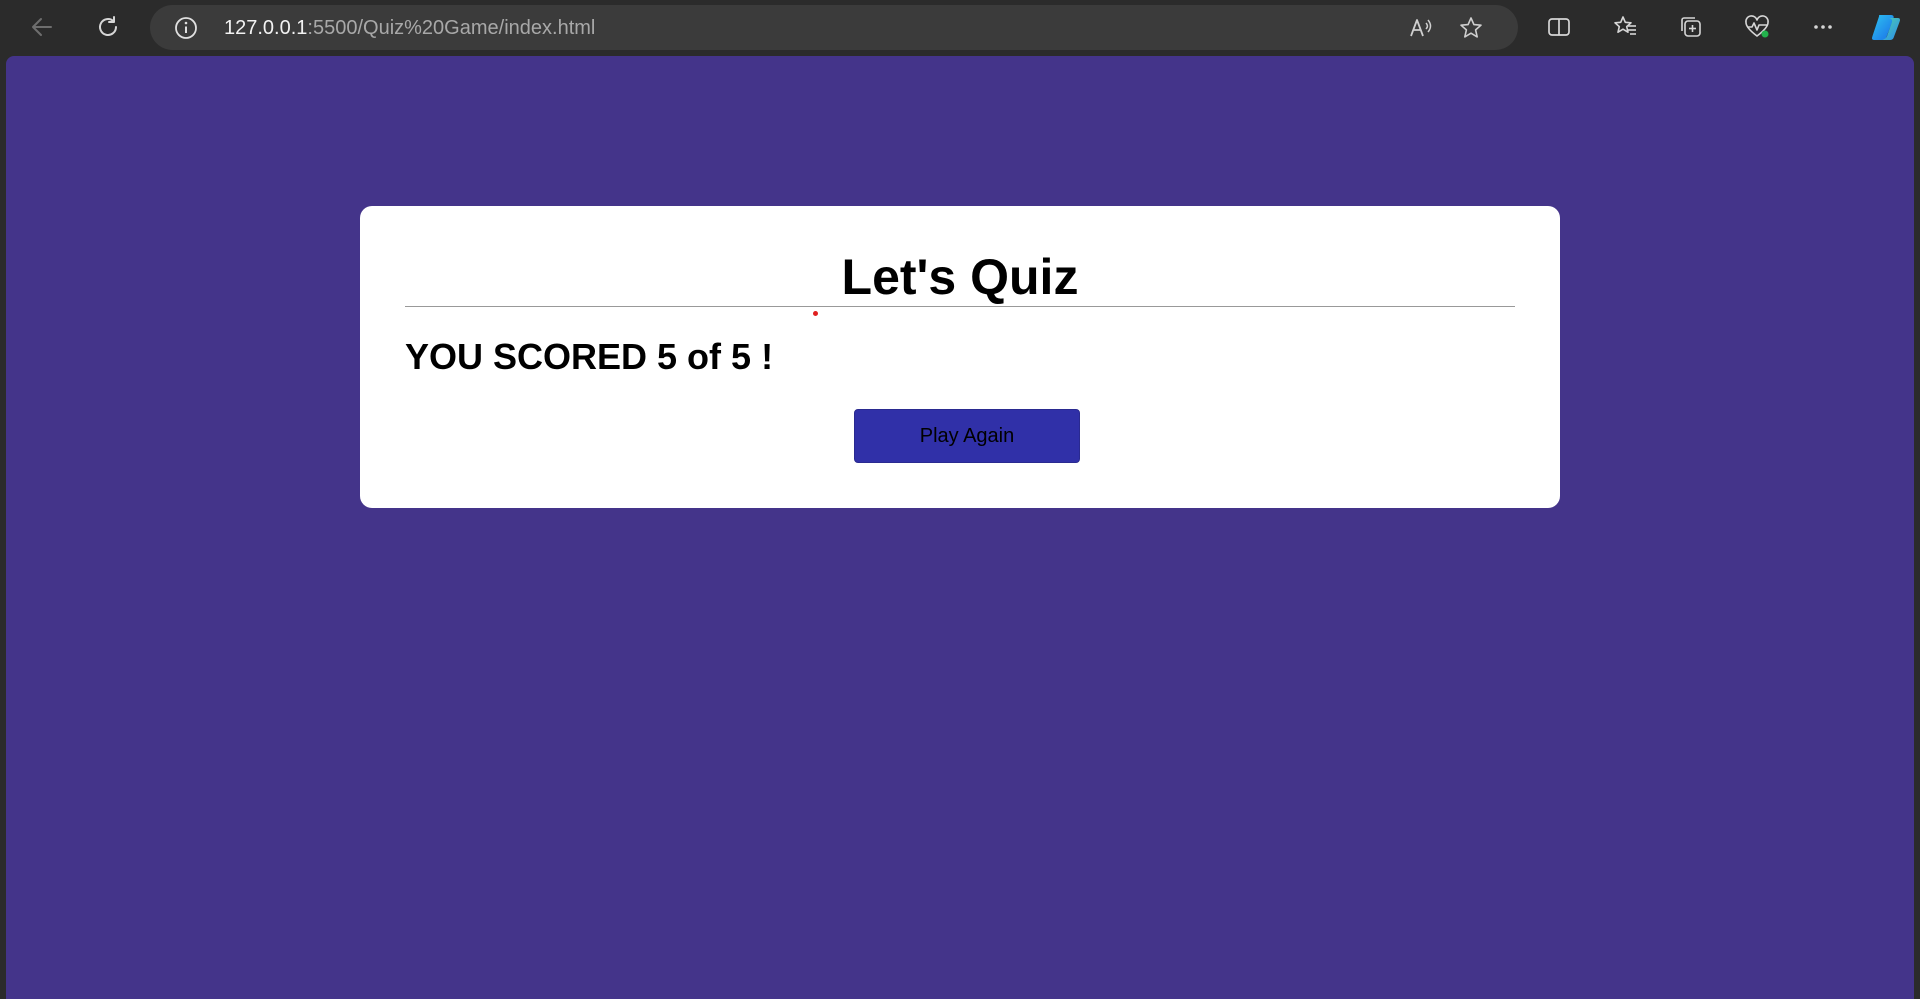 This screenshot has height=999, width=1920. I want to click on more-button, so click(1823, 27).